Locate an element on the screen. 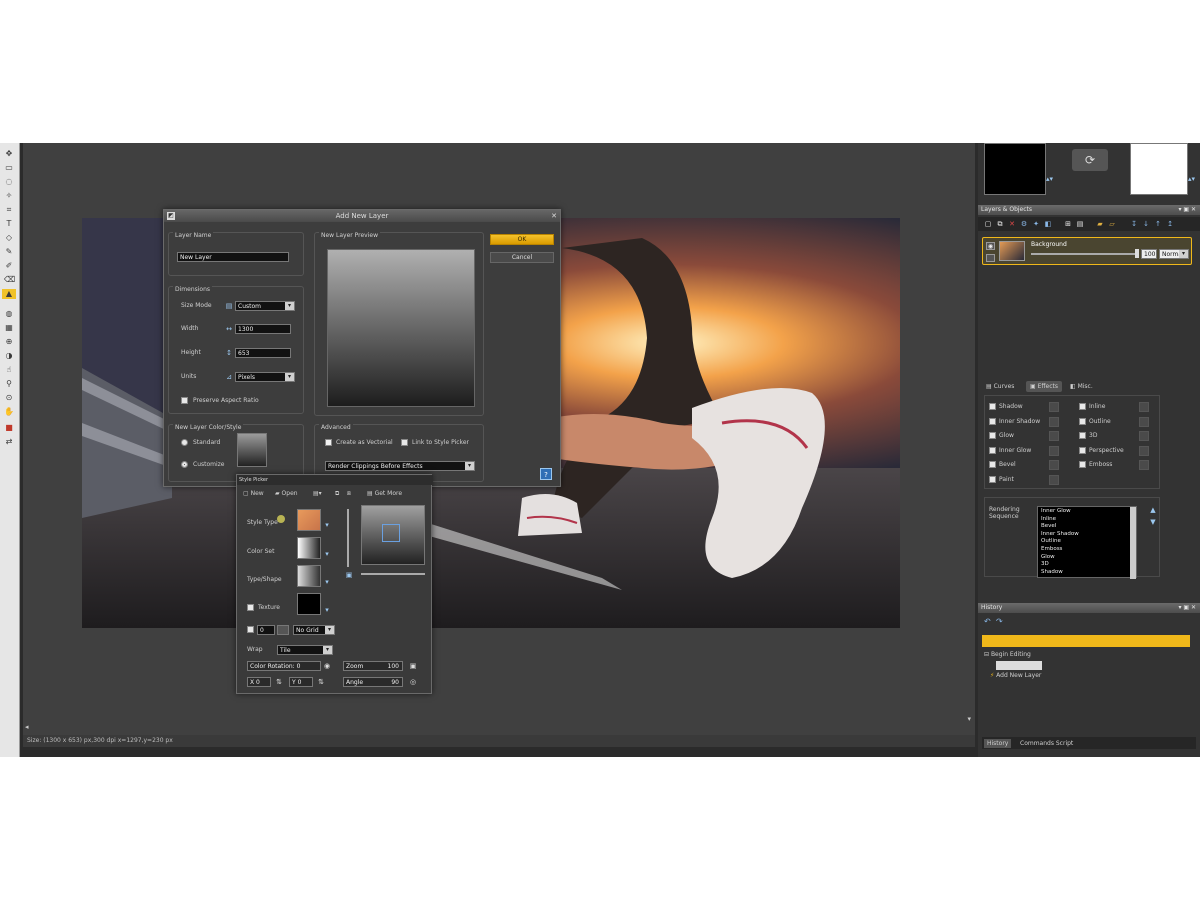 This screenshot has width=1200, height=900. size-mode-select: Custom ▾ is located at coordinates (265, 306).